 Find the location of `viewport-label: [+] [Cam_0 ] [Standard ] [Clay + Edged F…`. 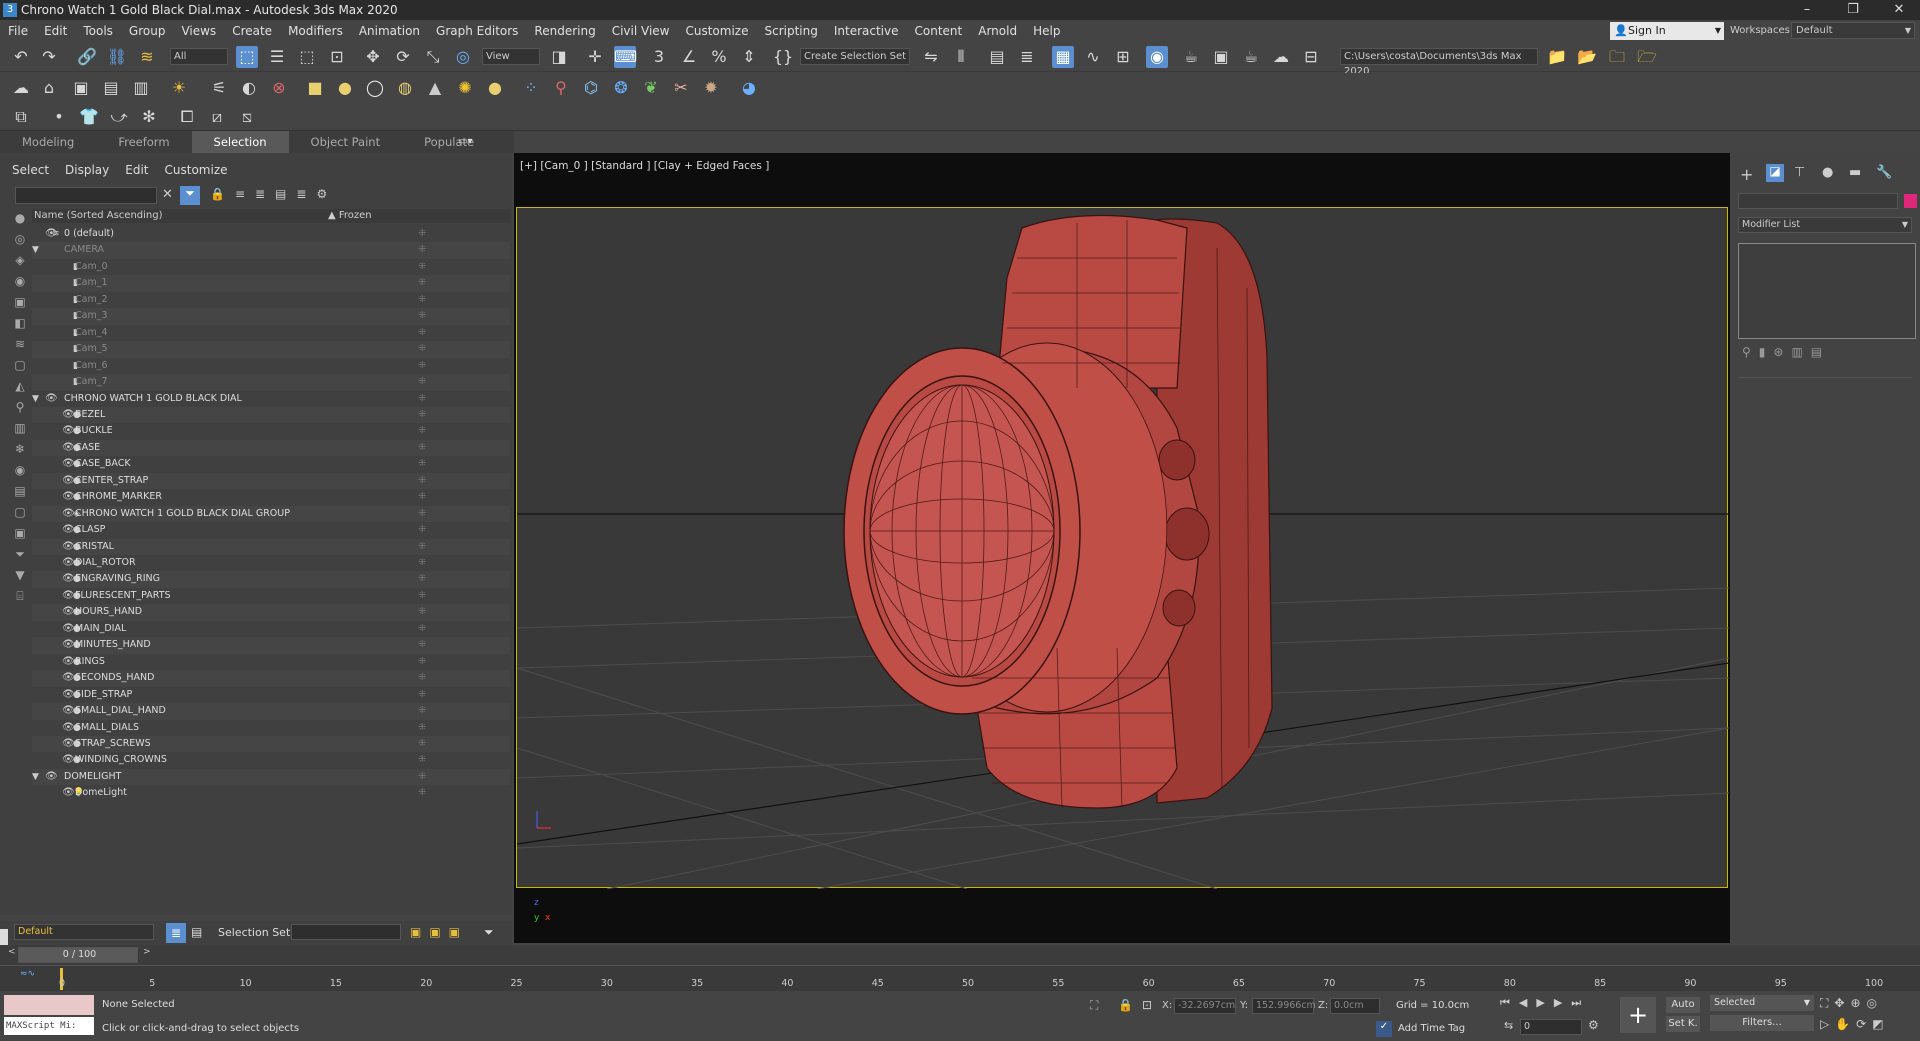

viewport-label: [+] [Cam_0 ] [Standard ] [Clay + Edged F… is located at coordinates (644, 166).